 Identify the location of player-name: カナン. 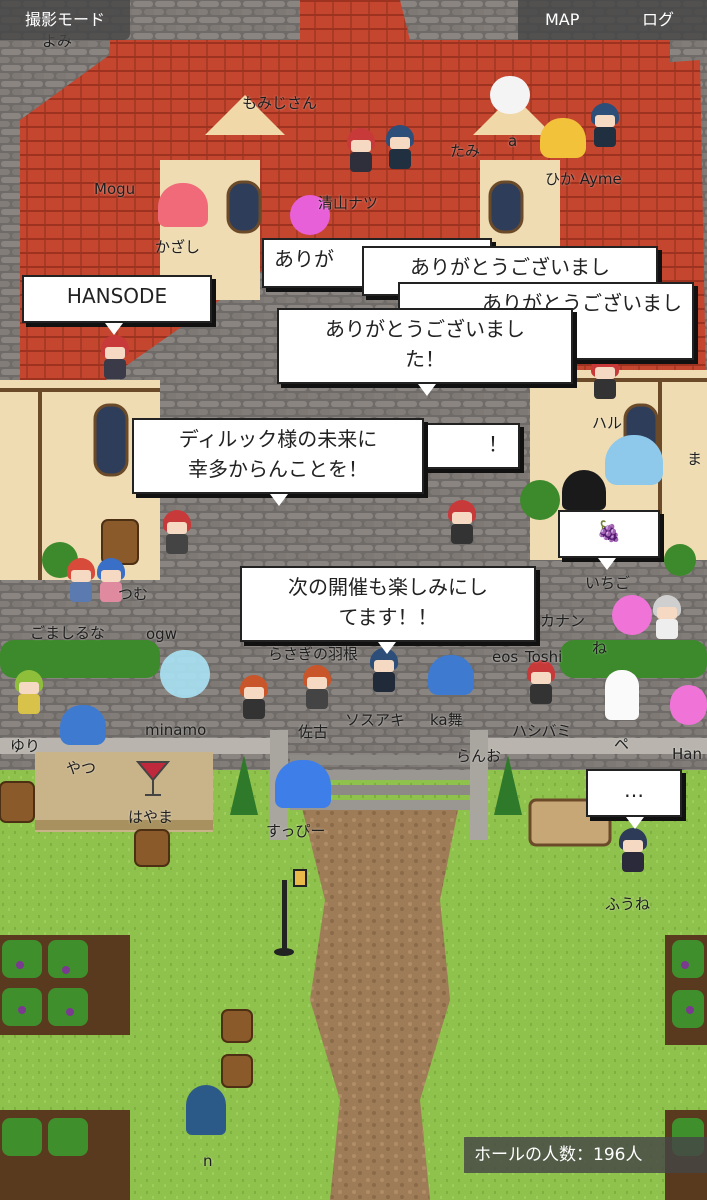
(563, 621).